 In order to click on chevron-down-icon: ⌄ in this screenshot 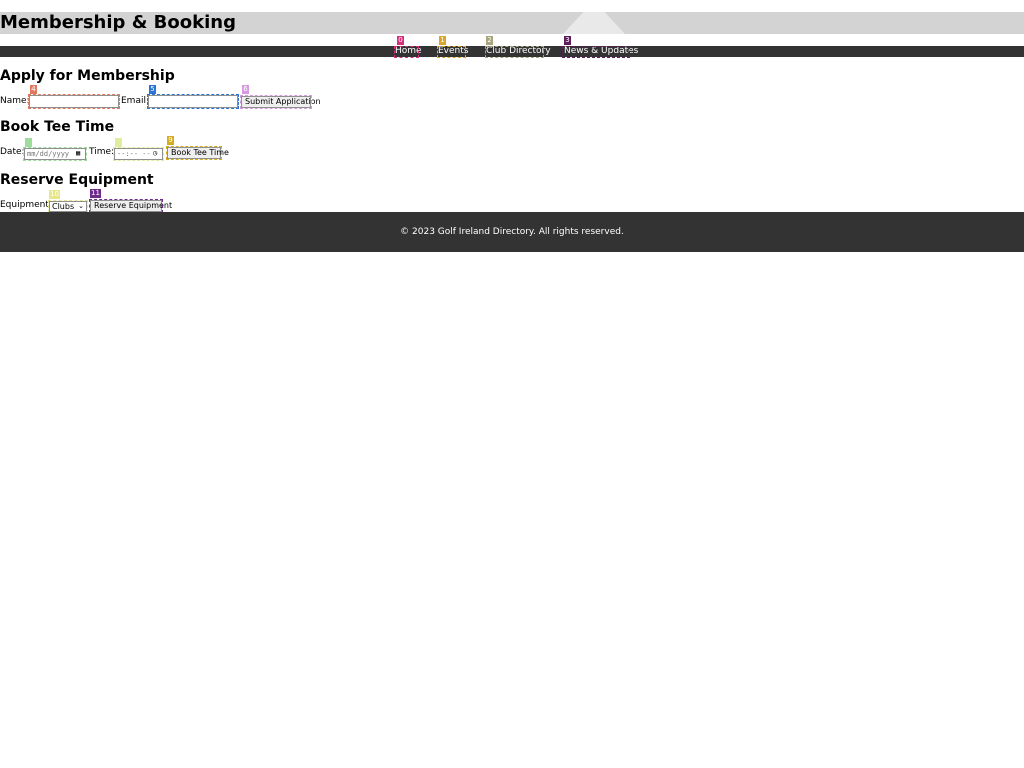, I will do `click(81, 206)`.